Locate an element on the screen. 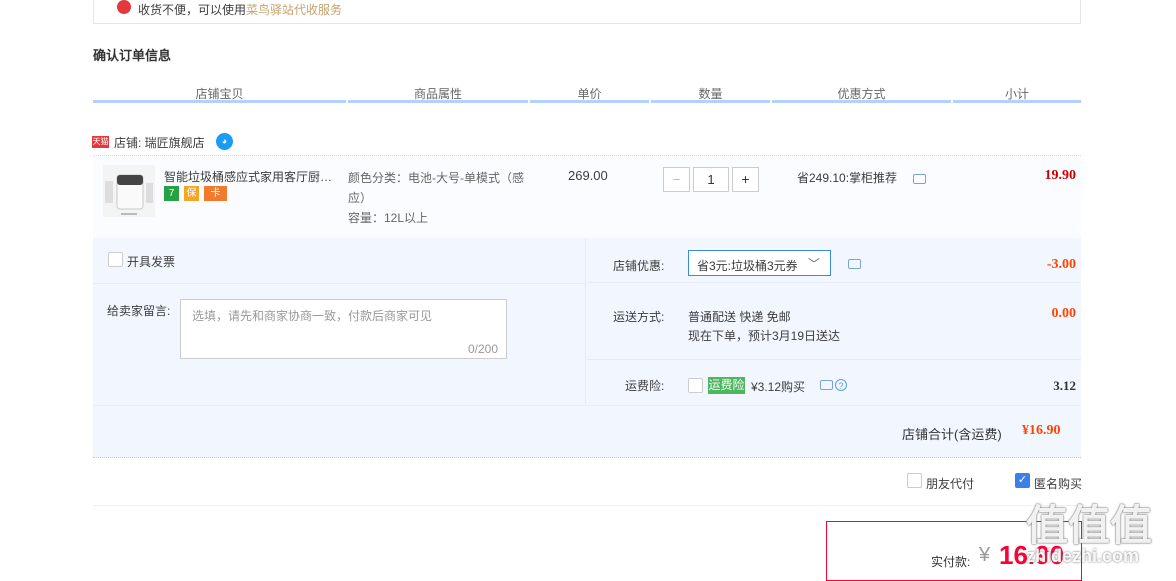 Image resolution: width=1176 pixels, height=581 pixels. discount-comment-icon is located at coordinates (919, 179).